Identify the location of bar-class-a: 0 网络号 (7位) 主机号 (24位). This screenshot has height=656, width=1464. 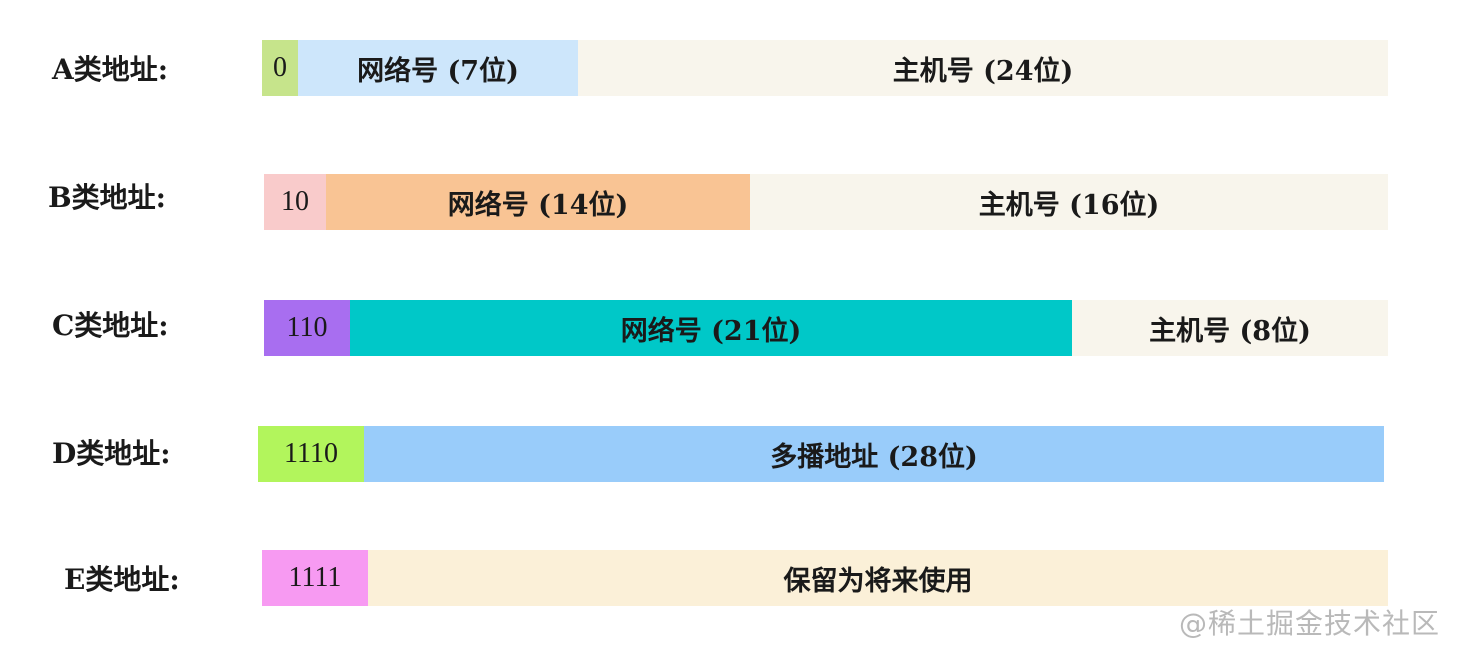
(825, 68).